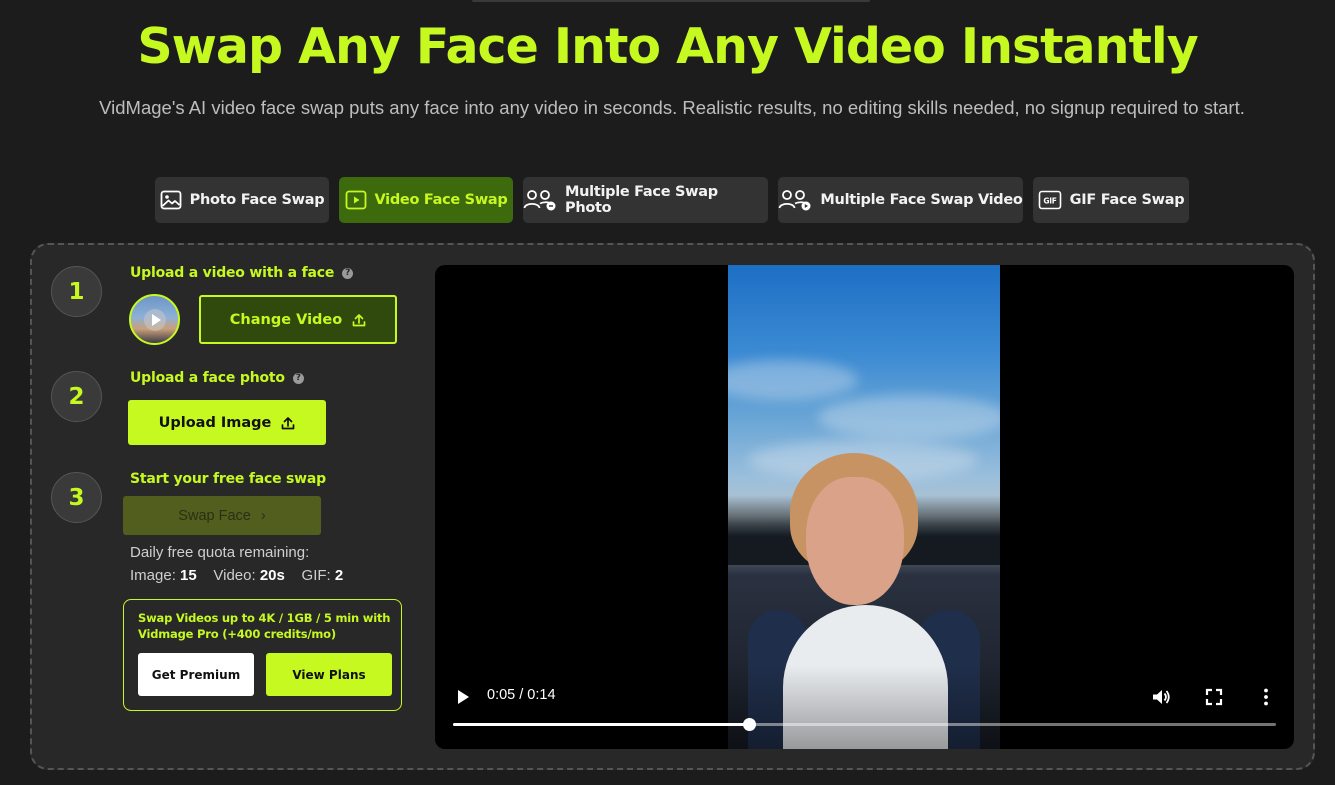 The height and width of the screenshot is (785, 1335). What do you see at coordinates (329, 674) in the screenshot?
I see `view-plans-button: View Plans` at bounding box center [329, 674].